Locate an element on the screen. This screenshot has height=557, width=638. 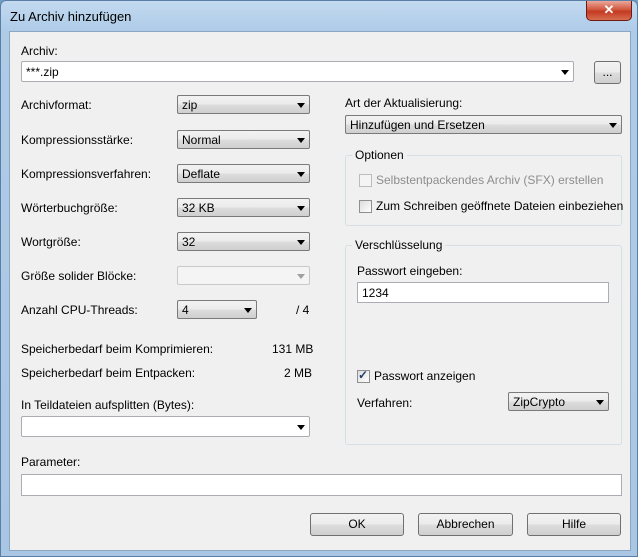
title-background-blur is located at coordinates (291, 16).